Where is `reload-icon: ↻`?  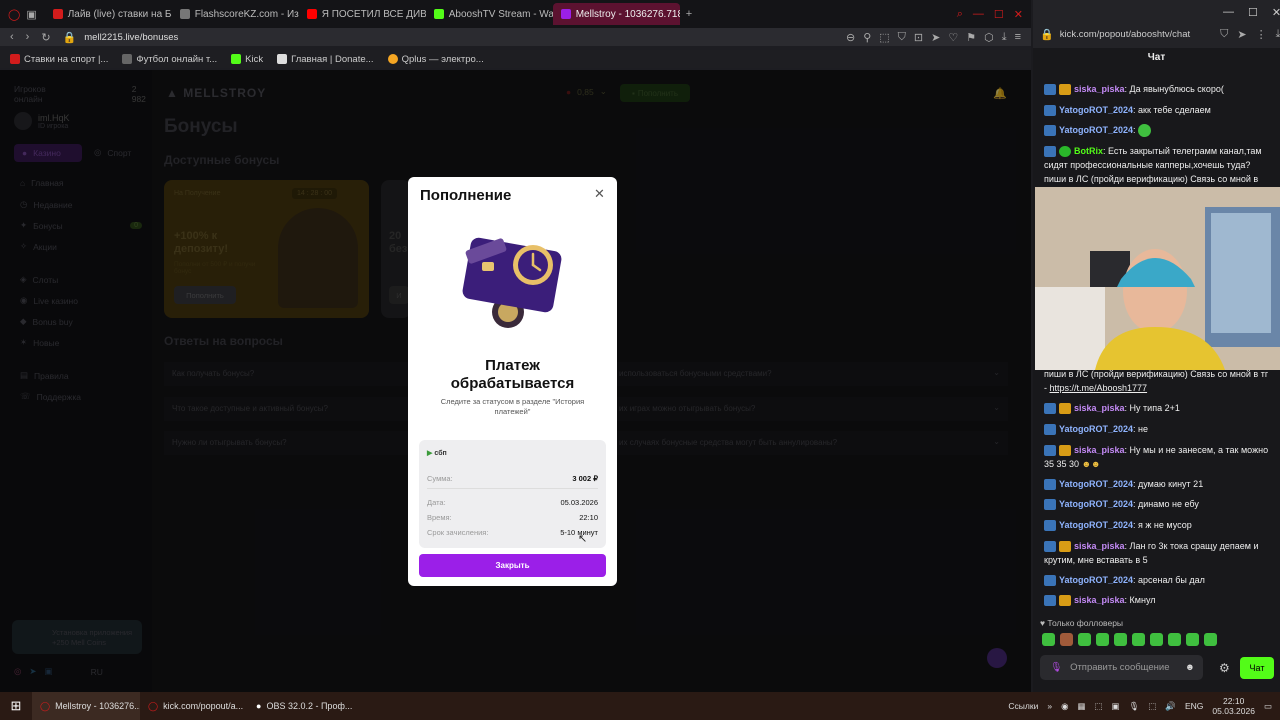 reload-icon: ↻ is located at coordinates (45, 37).